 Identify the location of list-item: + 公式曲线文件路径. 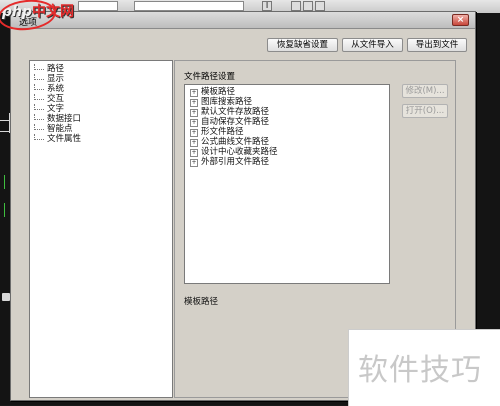
(229, 142).